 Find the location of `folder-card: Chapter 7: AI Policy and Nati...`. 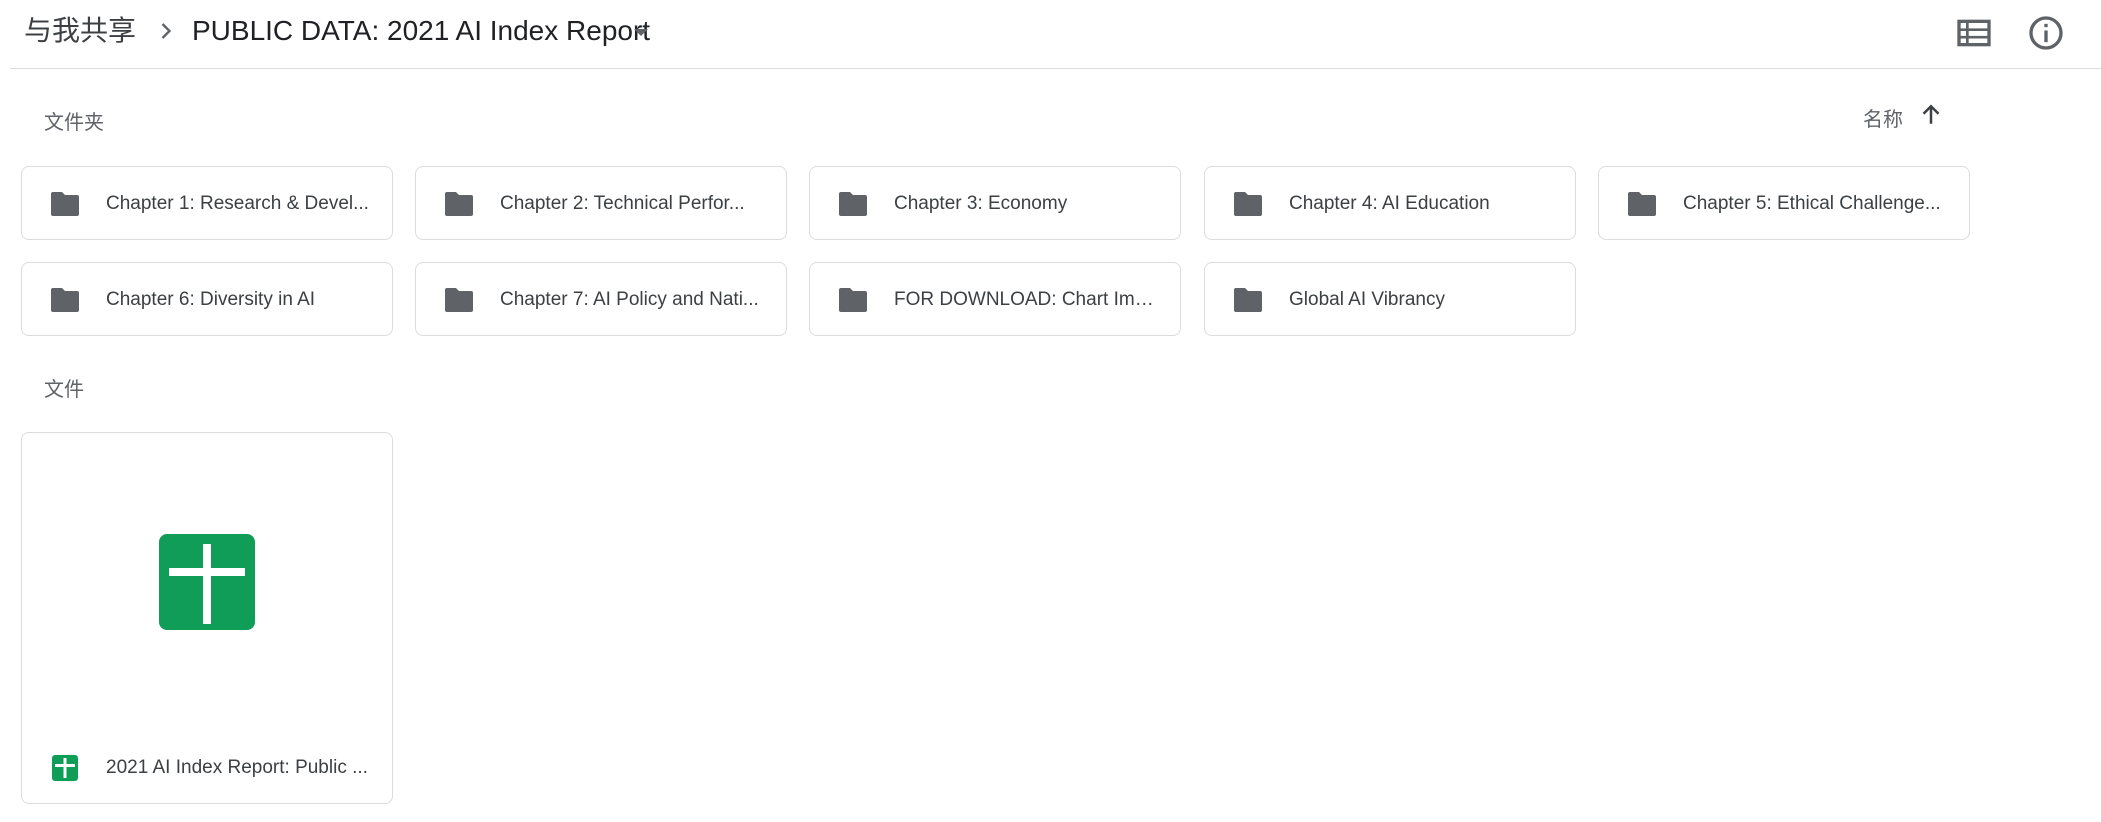

folder-card: Chapter 7: AI Policy and Nati... is located at coordinates (601, 299).